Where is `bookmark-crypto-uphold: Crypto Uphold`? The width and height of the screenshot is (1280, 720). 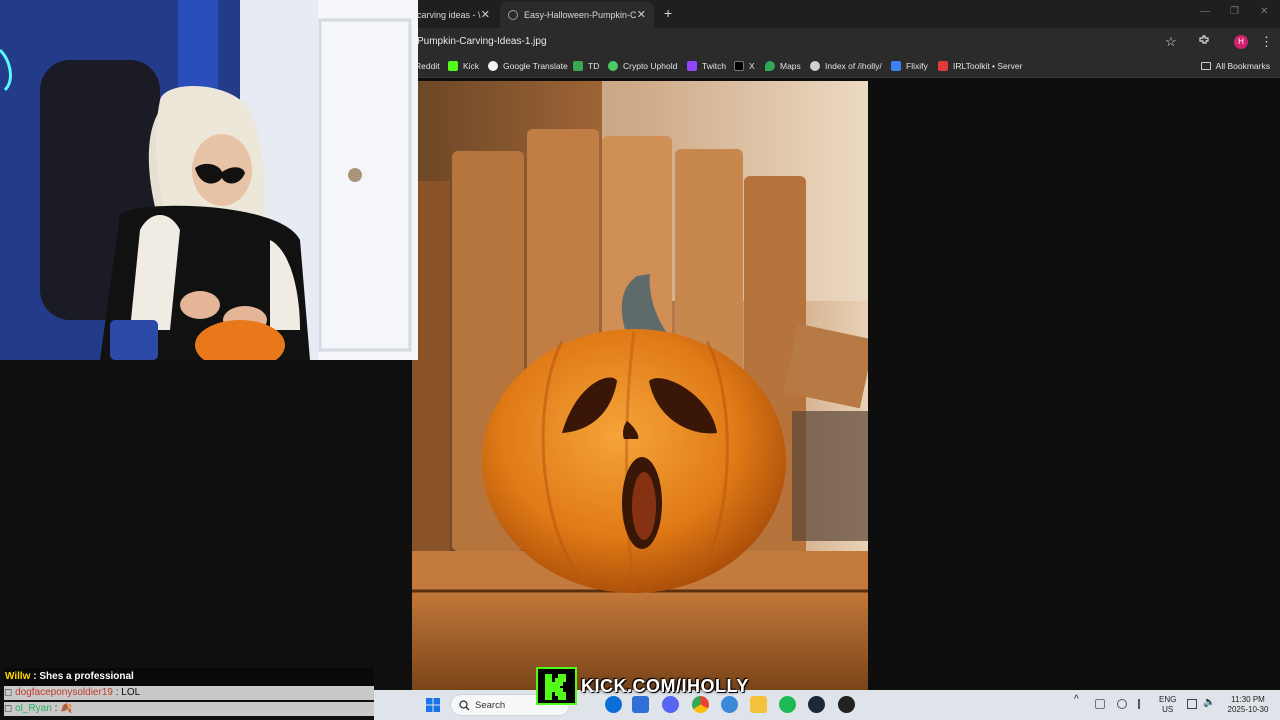
bookmark-crypto-uphold: Crypto Uphold is located at coordinates (642, 66).